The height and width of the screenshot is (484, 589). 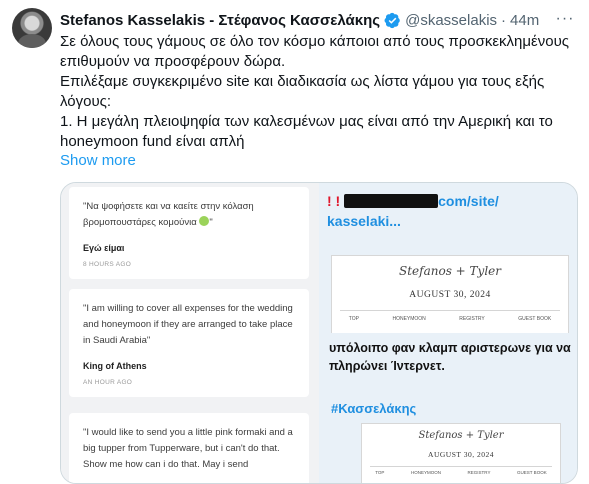 I want to click on comment-time: 8 HOURS AGO, so click(x=107, y=264).